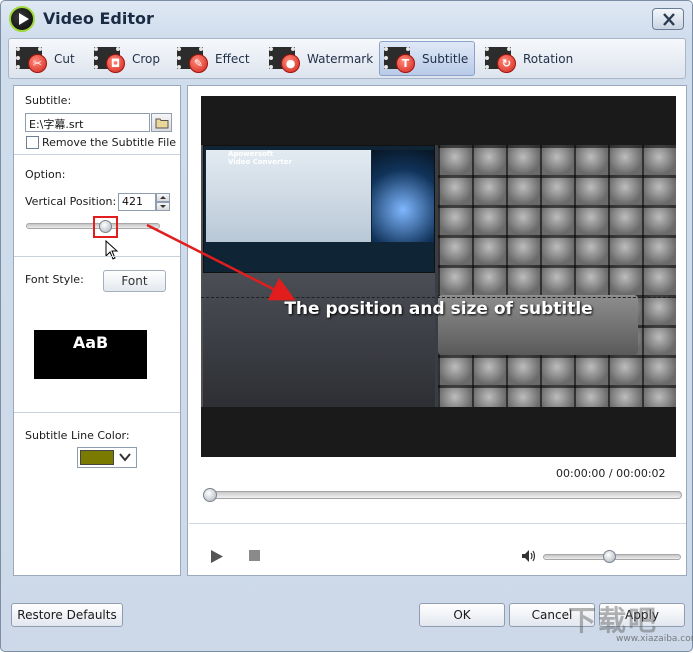 The height and width of the screenshot is (653, 693). I want to click on rotation-icon: ↻, so click(502, 59).